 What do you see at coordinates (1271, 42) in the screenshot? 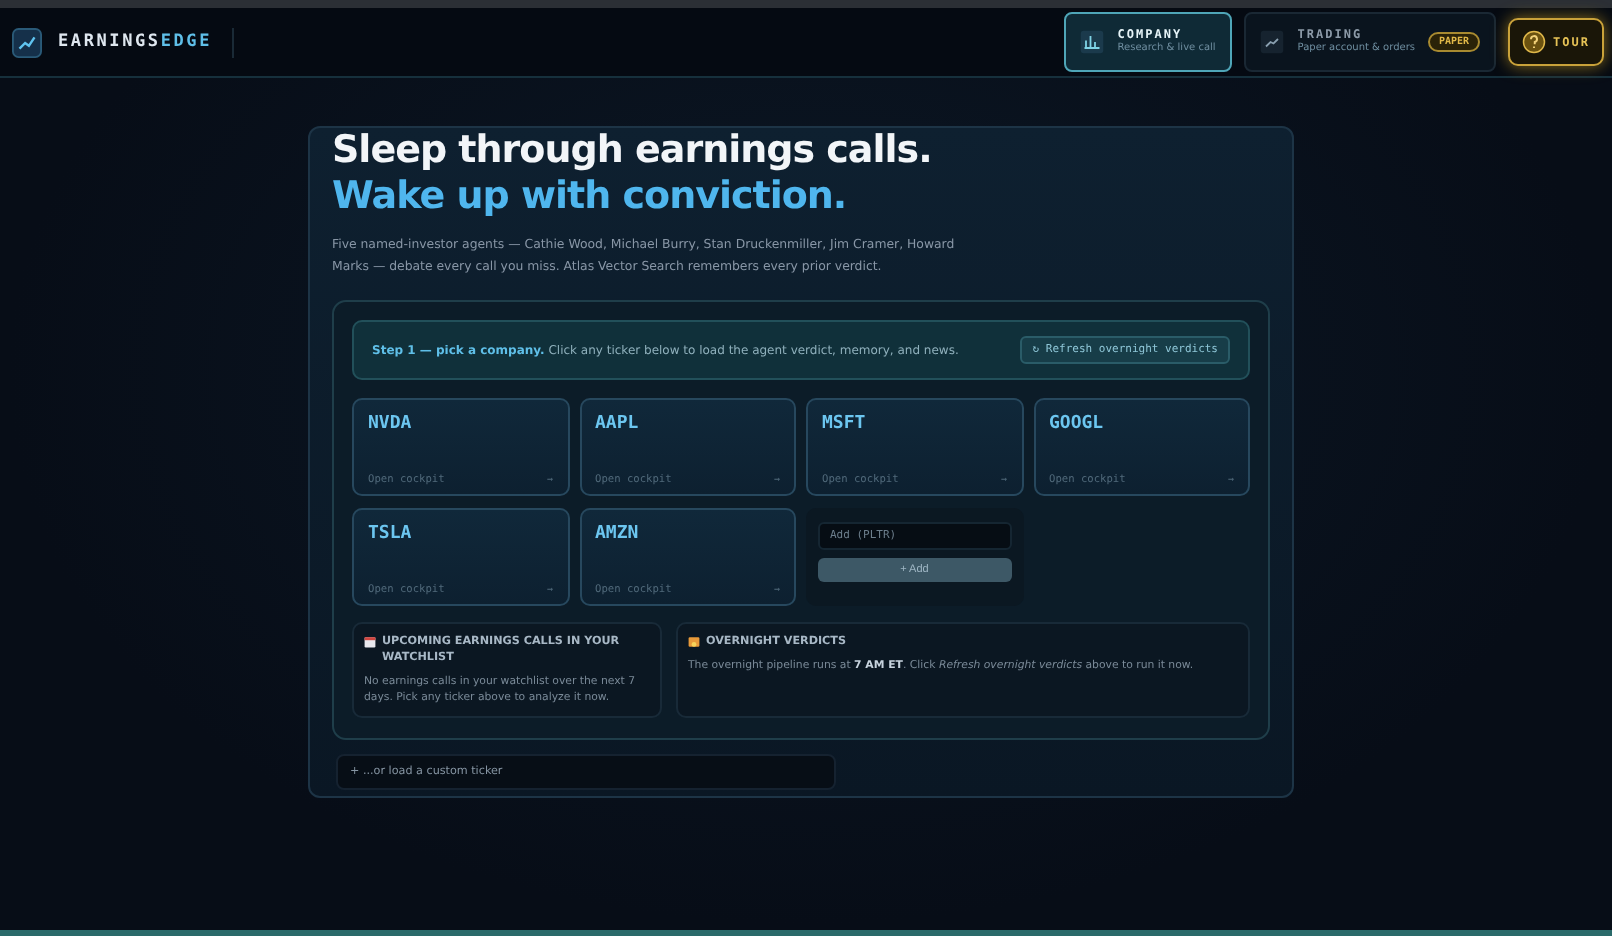
I see `trend-icon` at bounding box center [1271, 42].